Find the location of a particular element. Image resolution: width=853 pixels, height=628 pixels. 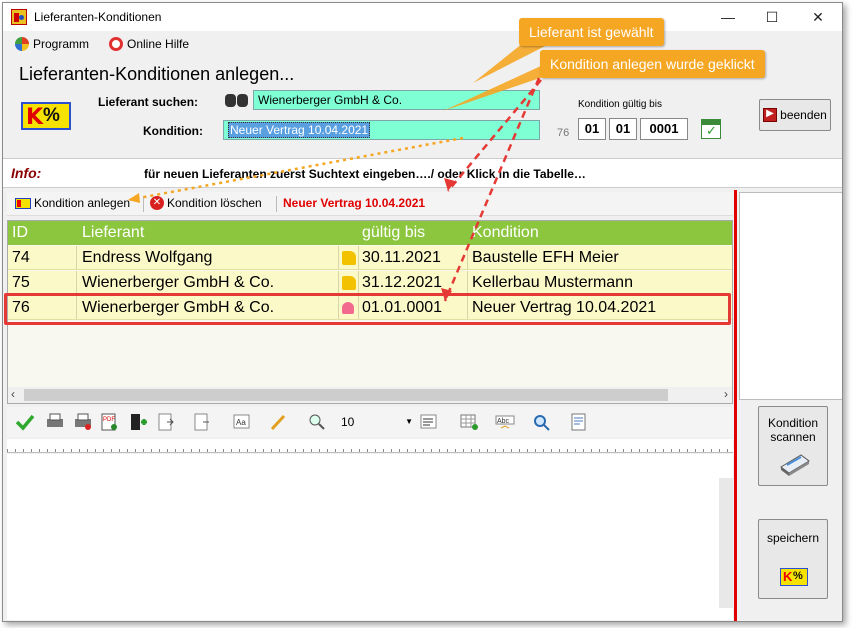

spellcheck-icon: Abc is located at coordinates (505, 422).